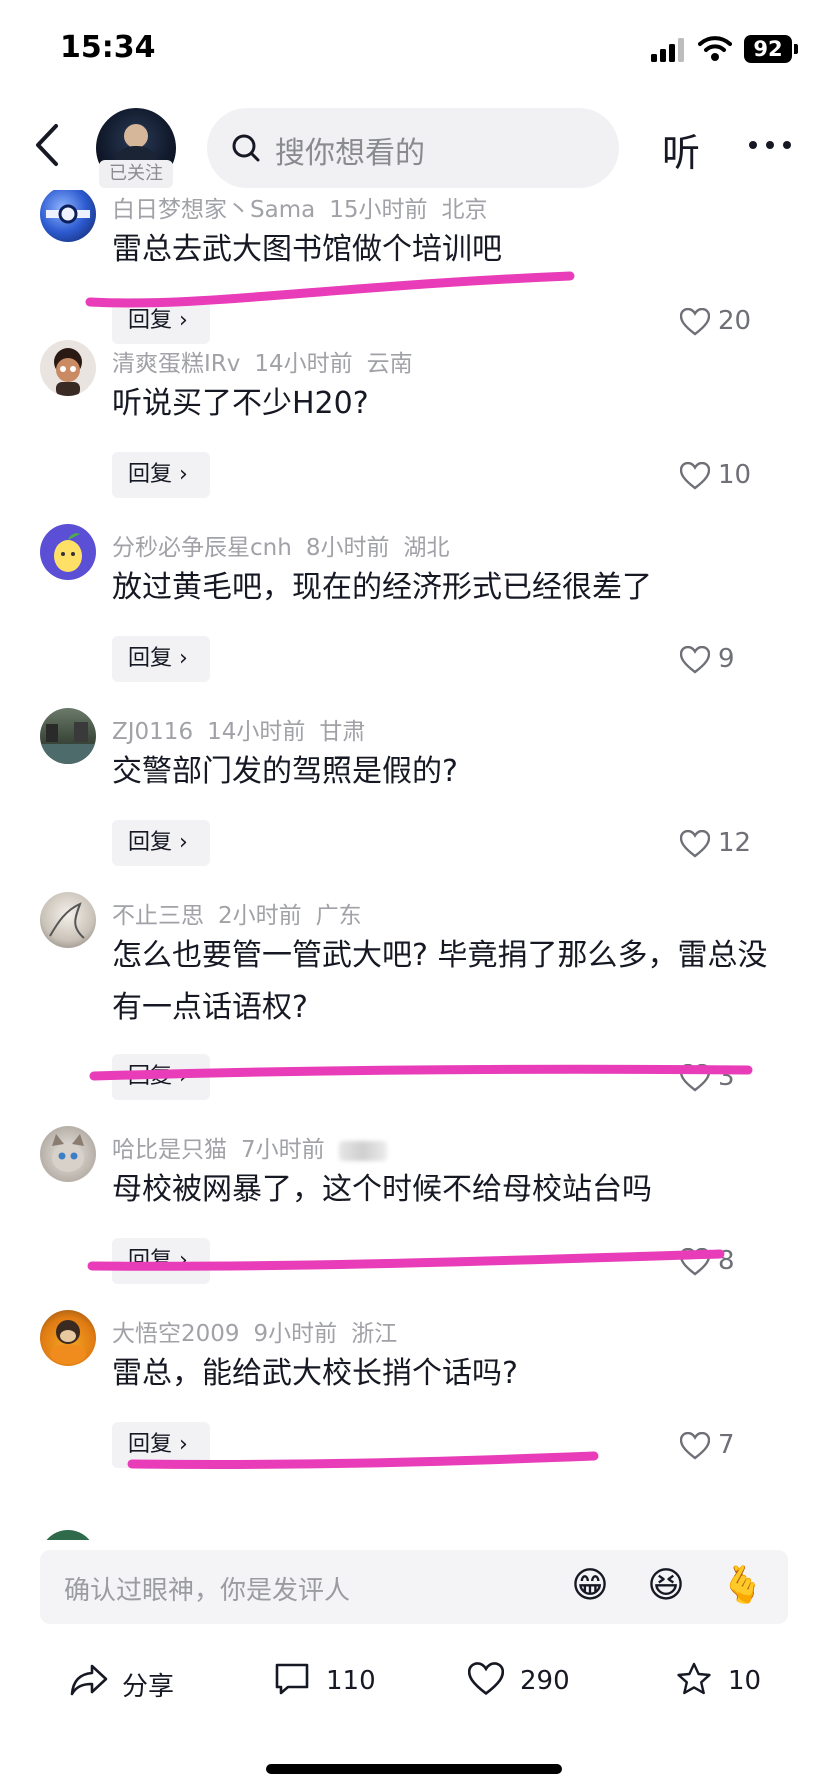 This screenshot has height=1792, width=828. Describe the element at coordinates (351, 1681) in the screenshot. I see `comment-count: 110` at that location.